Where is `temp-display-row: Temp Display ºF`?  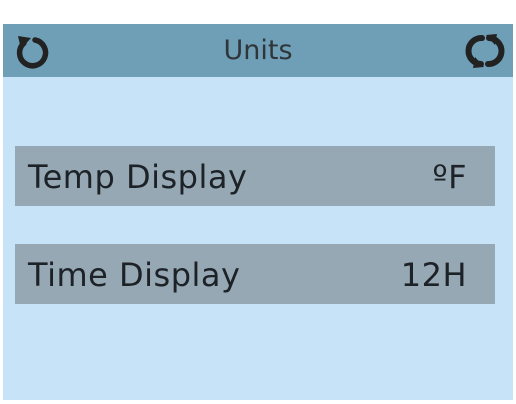 temp-display-row: Temp Display ºF is located at coordinates (255, 176).